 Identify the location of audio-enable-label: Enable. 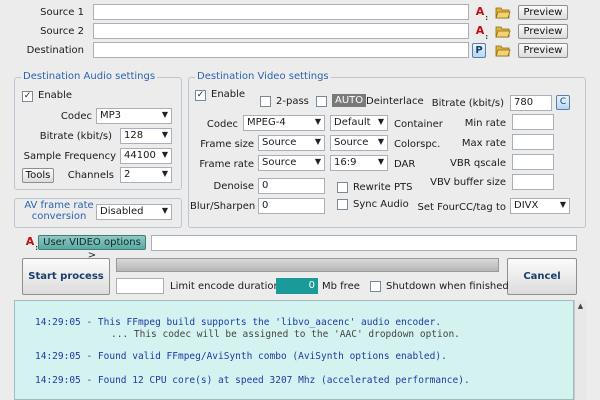
(55, 95).